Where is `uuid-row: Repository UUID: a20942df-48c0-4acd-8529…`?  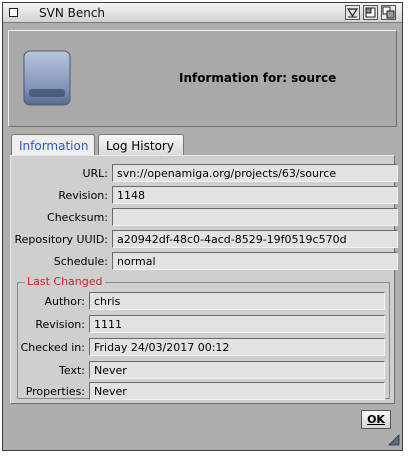 uuid-row: Repository UUID: a20942df-48c0-4acd-8529… is located at coordinates (204, 239).